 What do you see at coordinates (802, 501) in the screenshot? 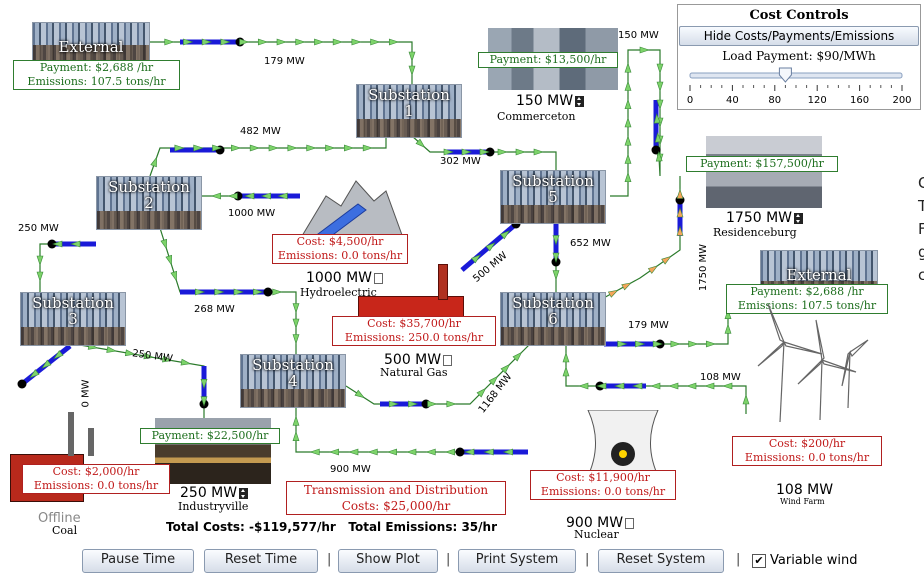
I see `wind-name: Wind Farm` at bounding box center [802, 501].